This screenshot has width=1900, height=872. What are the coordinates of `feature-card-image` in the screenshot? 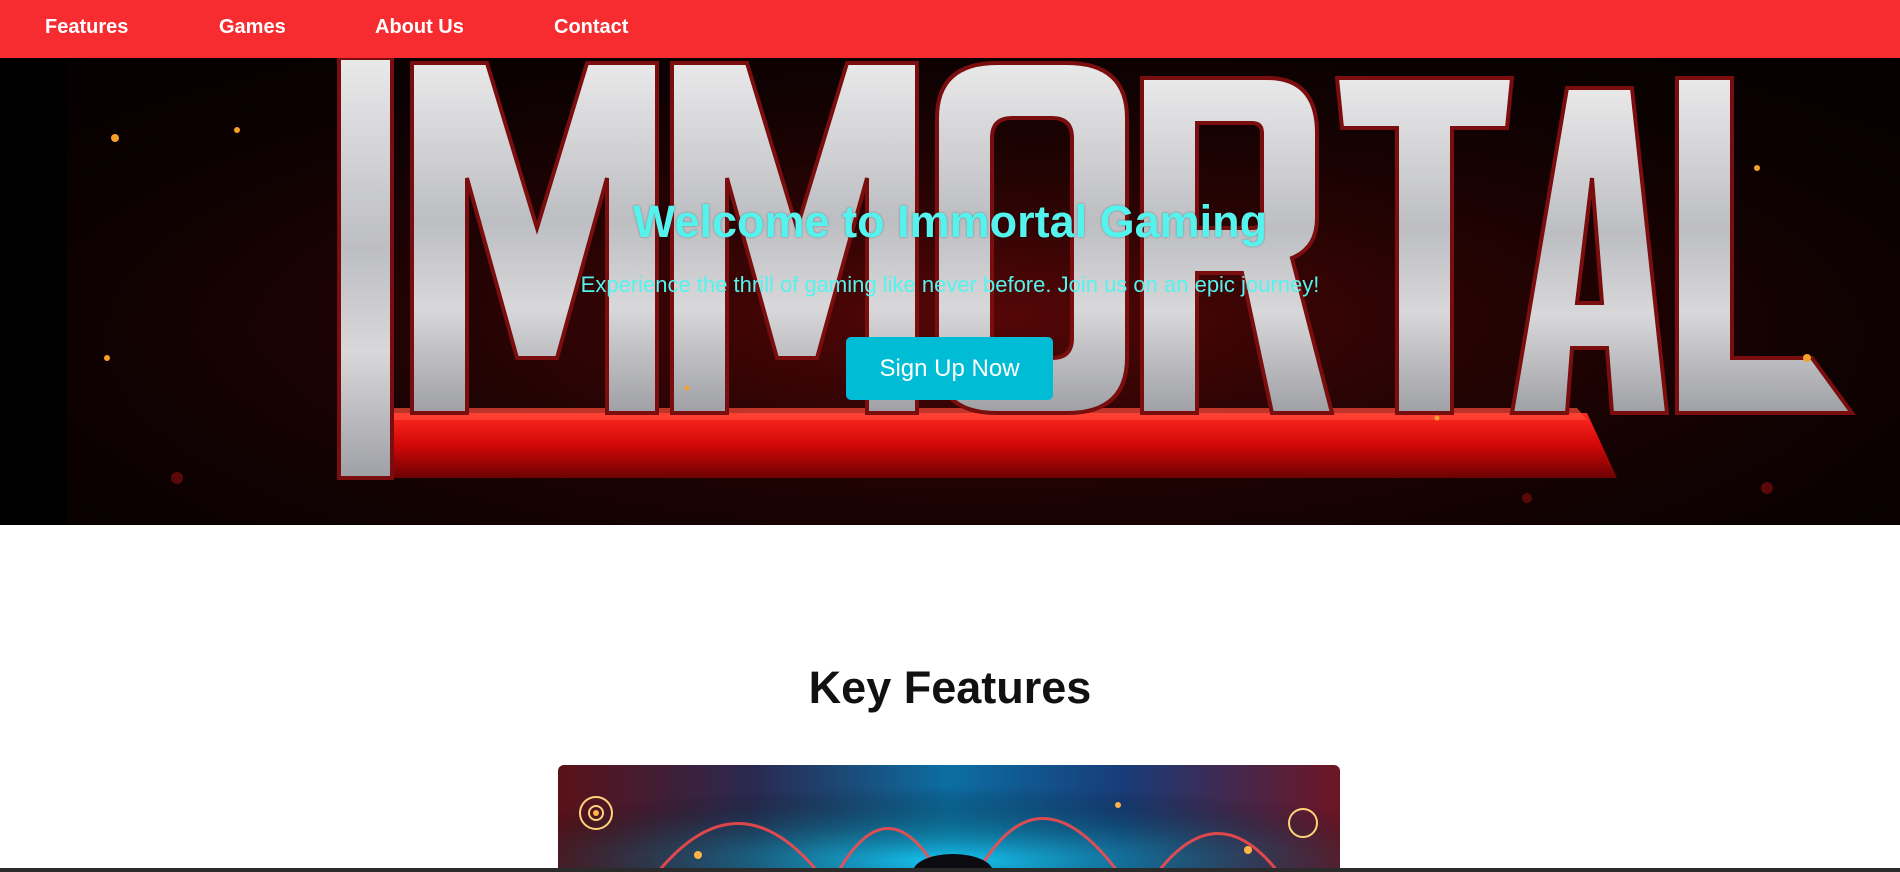 It's located at (949, 818).